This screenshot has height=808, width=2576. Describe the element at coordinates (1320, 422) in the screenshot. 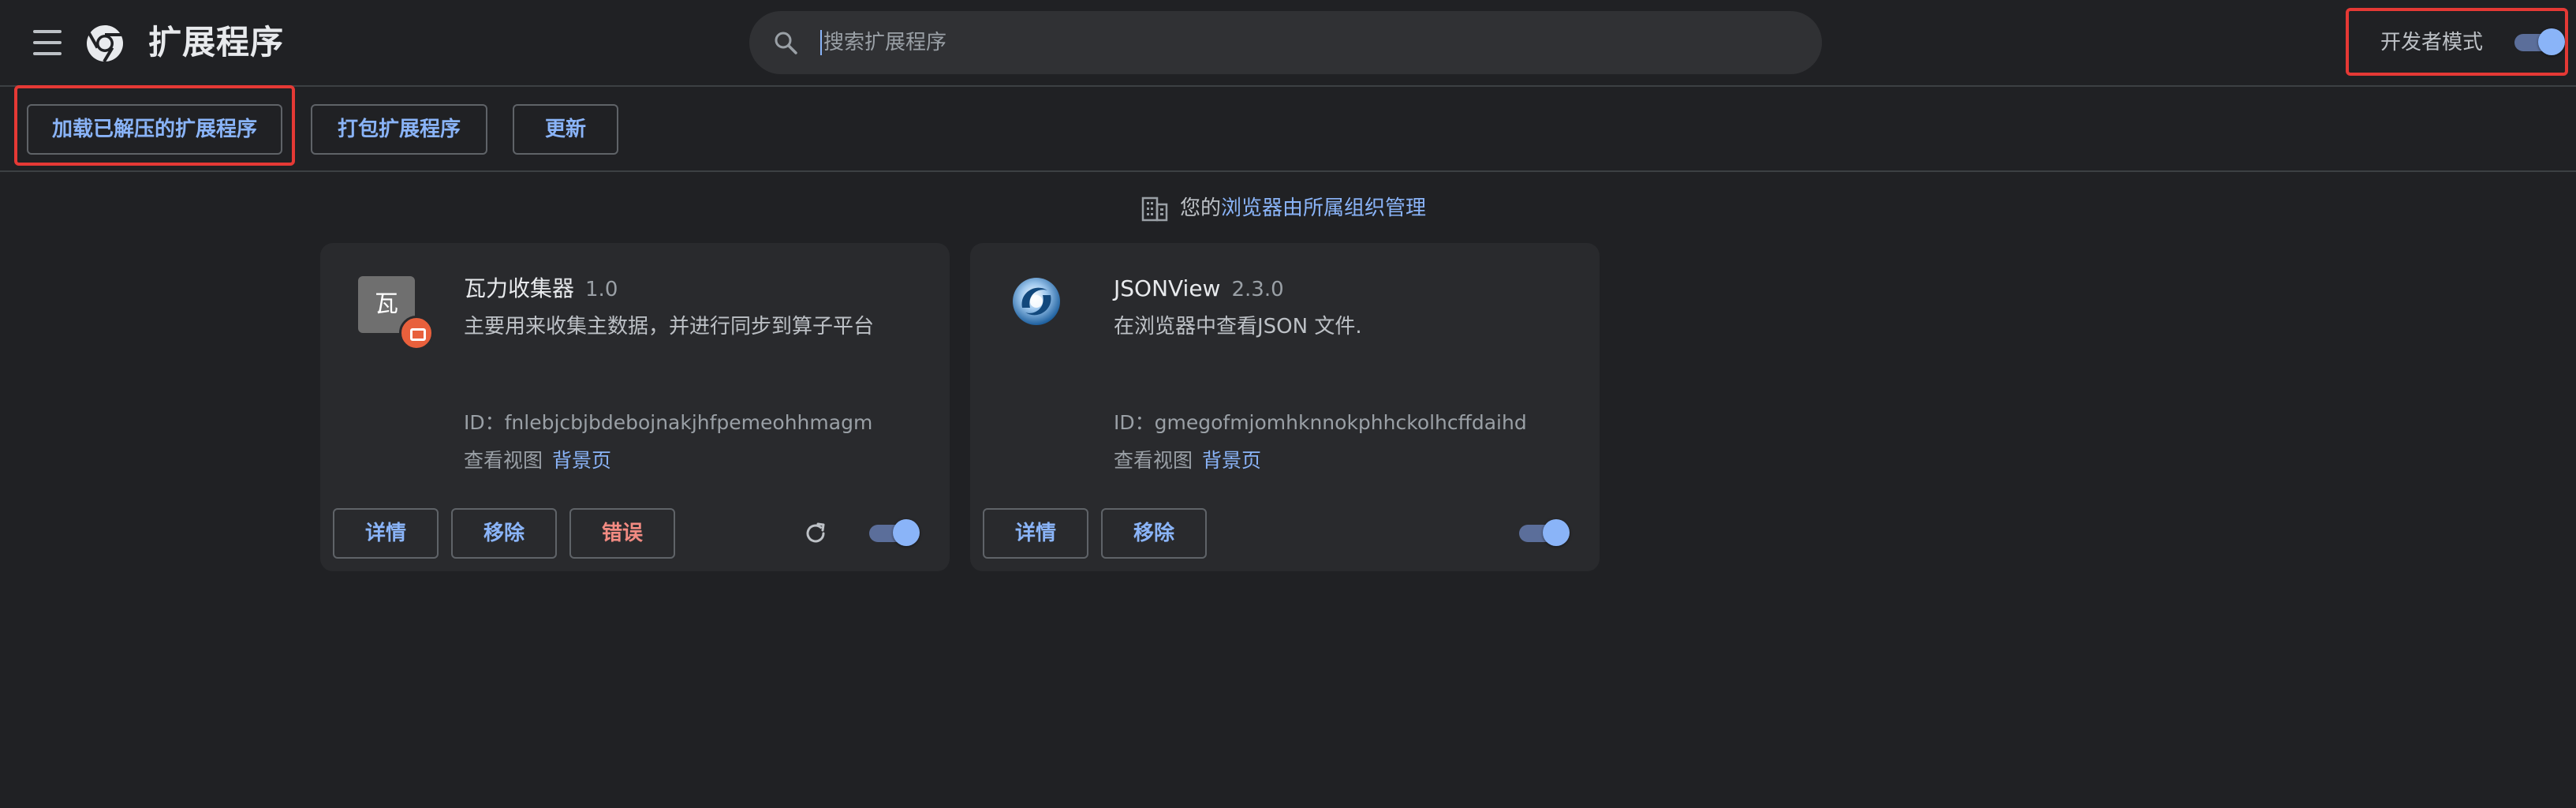

I see `extension-id: ID：gmegofmjomhknnokphhckolhcffdaihd` at that location.